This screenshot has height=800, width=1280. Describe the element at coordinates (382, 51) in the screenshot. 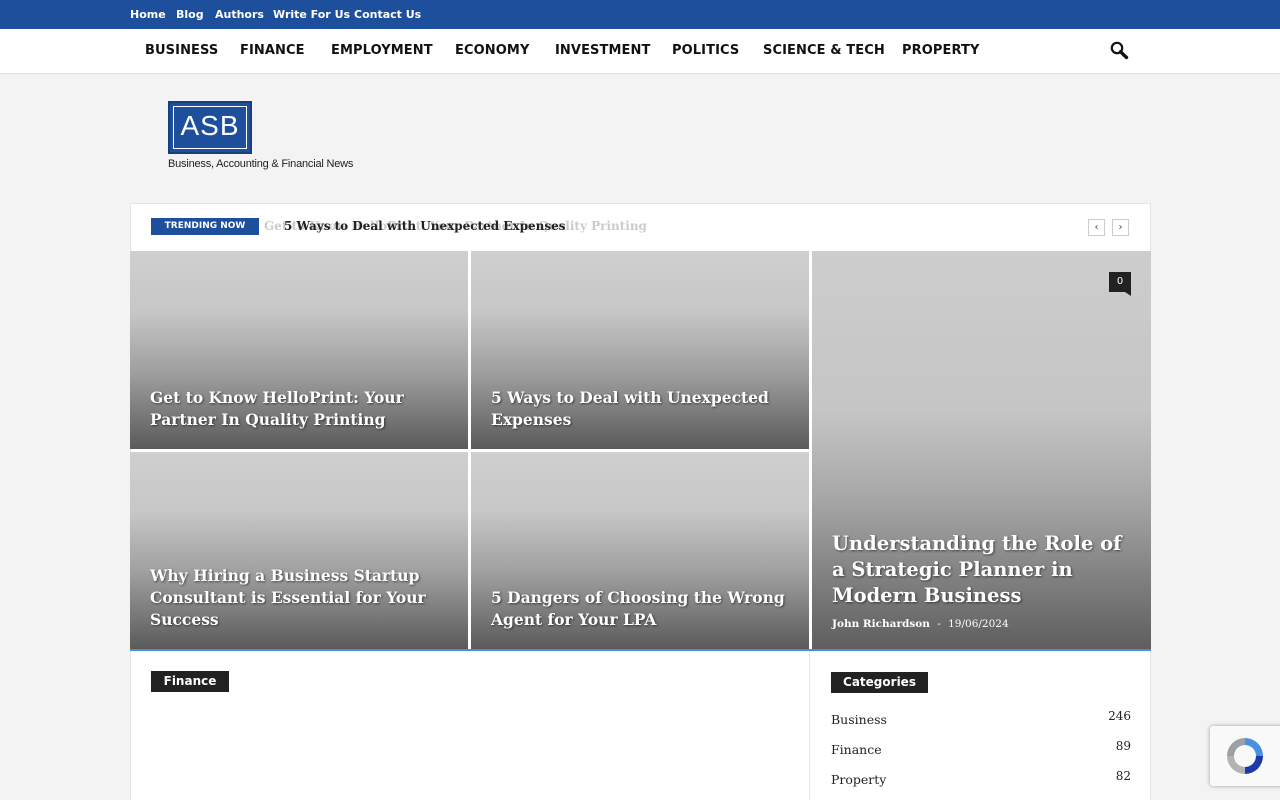

I see `menu-item-employment: EMPLOYMENT` at that location.